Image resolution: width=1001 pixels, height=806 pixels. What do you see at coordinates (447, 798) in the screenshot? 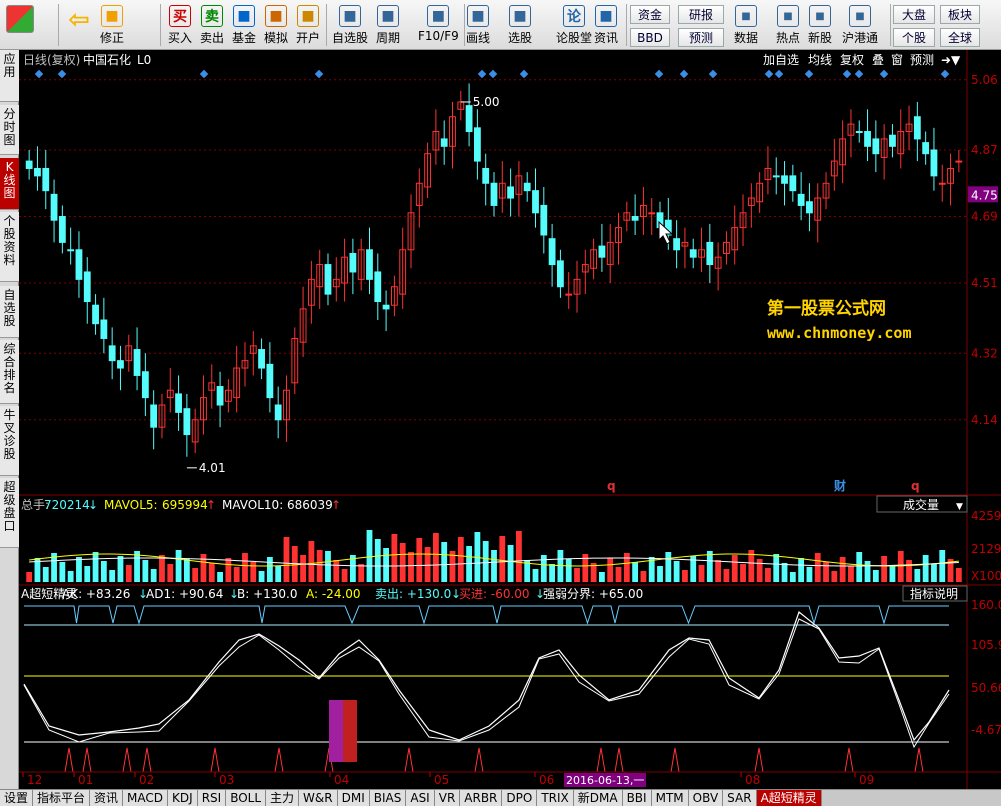
I see `indicator-tab-13: VR` at bounding box center [447, 798].